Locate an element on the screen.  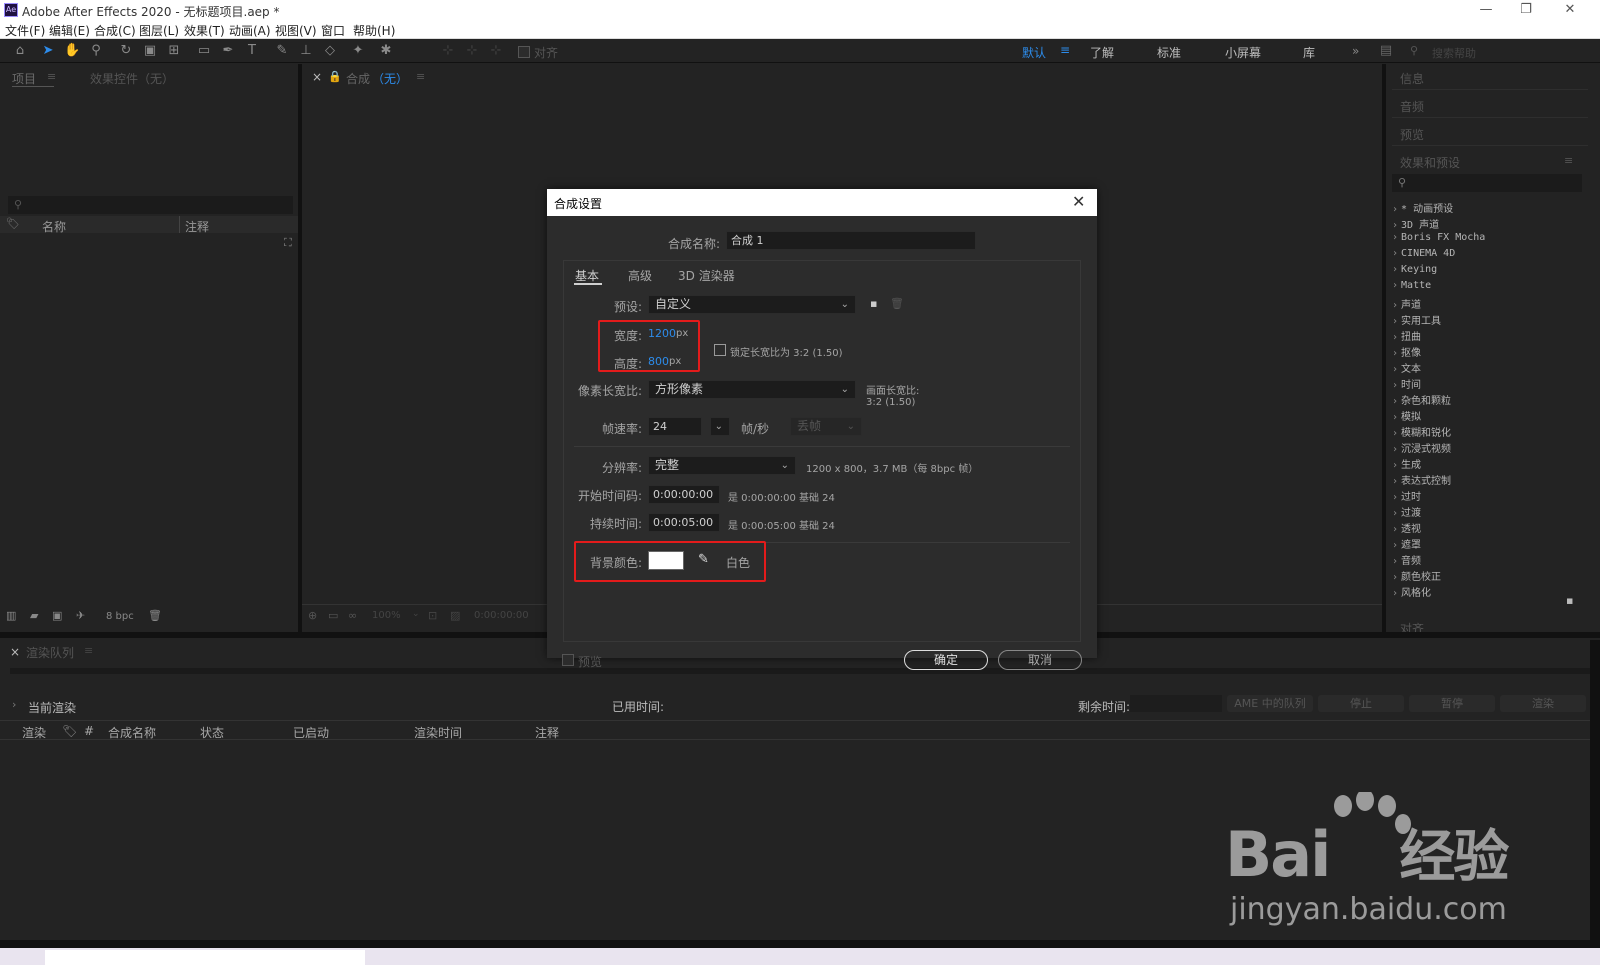
width-value: 1200 is located at coordinates (662, 333).